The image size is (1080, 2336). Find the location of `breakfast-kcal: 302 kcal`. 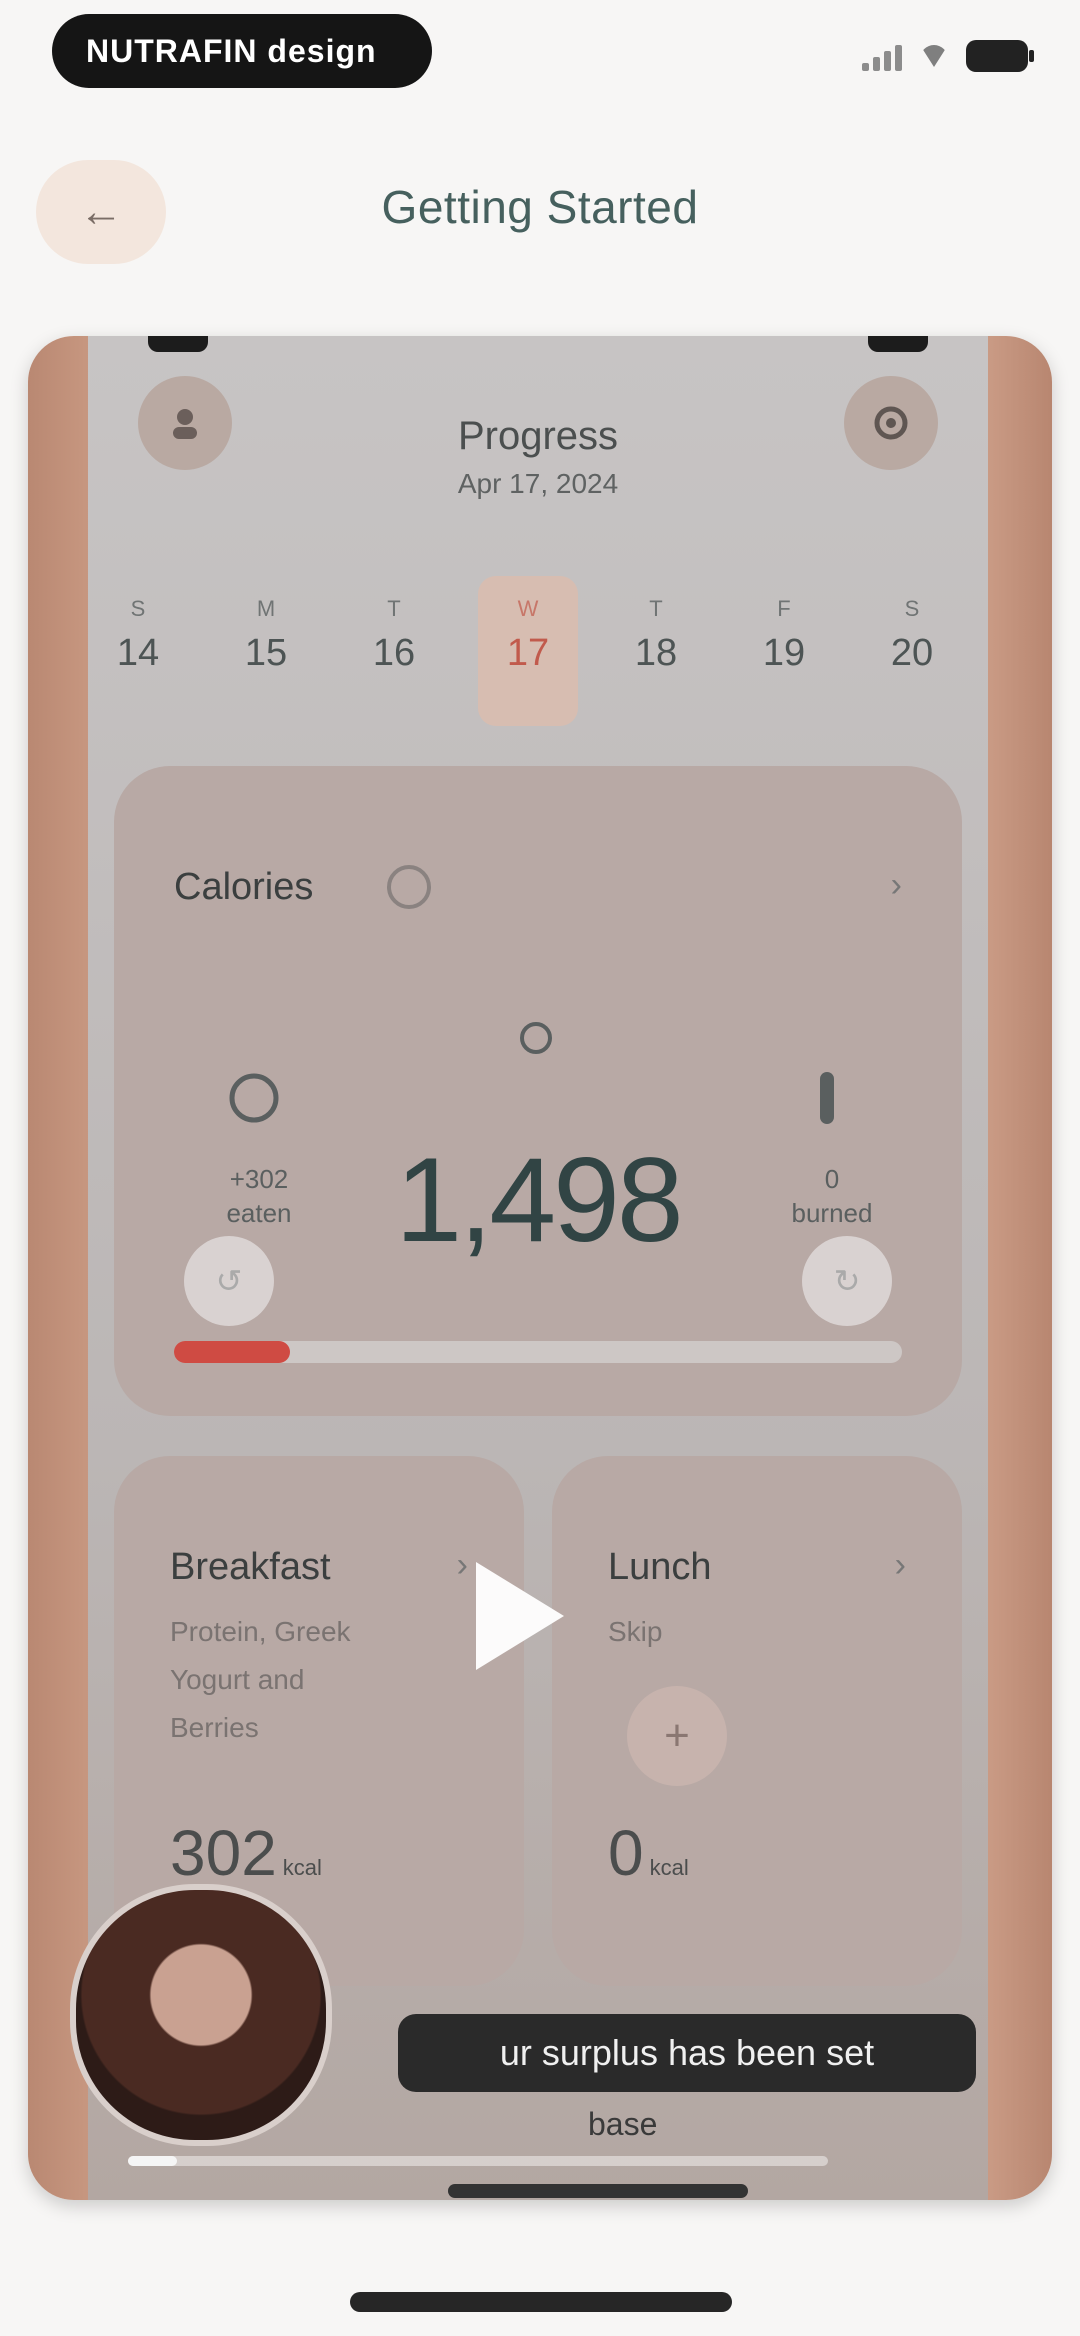

breakfast-kcal: 302 kcal is located at coordinates (246, 1853).